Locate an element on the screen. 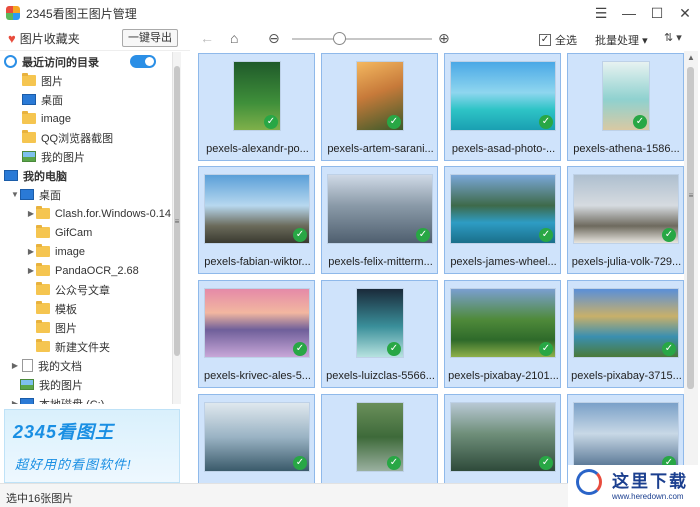 Image resolution: width=700 pixels, height=507 pixels. tree-item-label: 桌面 is located at coordinates (50, 195).